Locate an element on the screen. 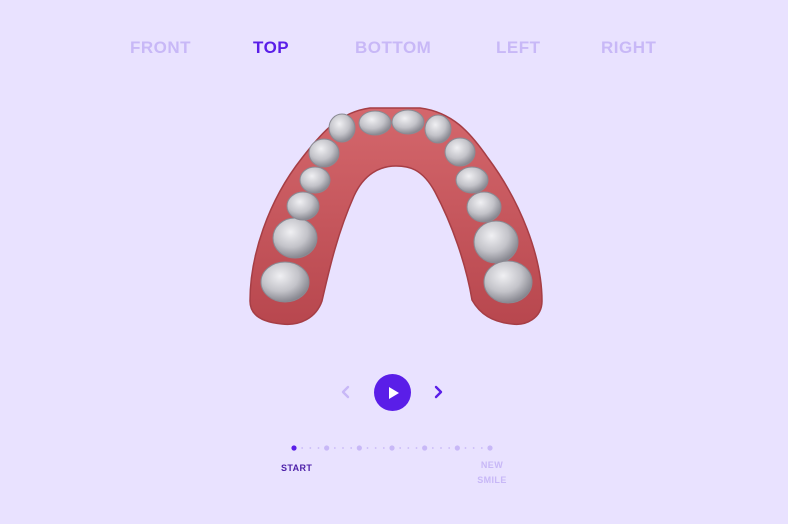 The width and height of the screenshot is (788, 524). view-tabs: FRONT TOP BOTTOM LEFT RIGHT is located at coordinates (394, 49).